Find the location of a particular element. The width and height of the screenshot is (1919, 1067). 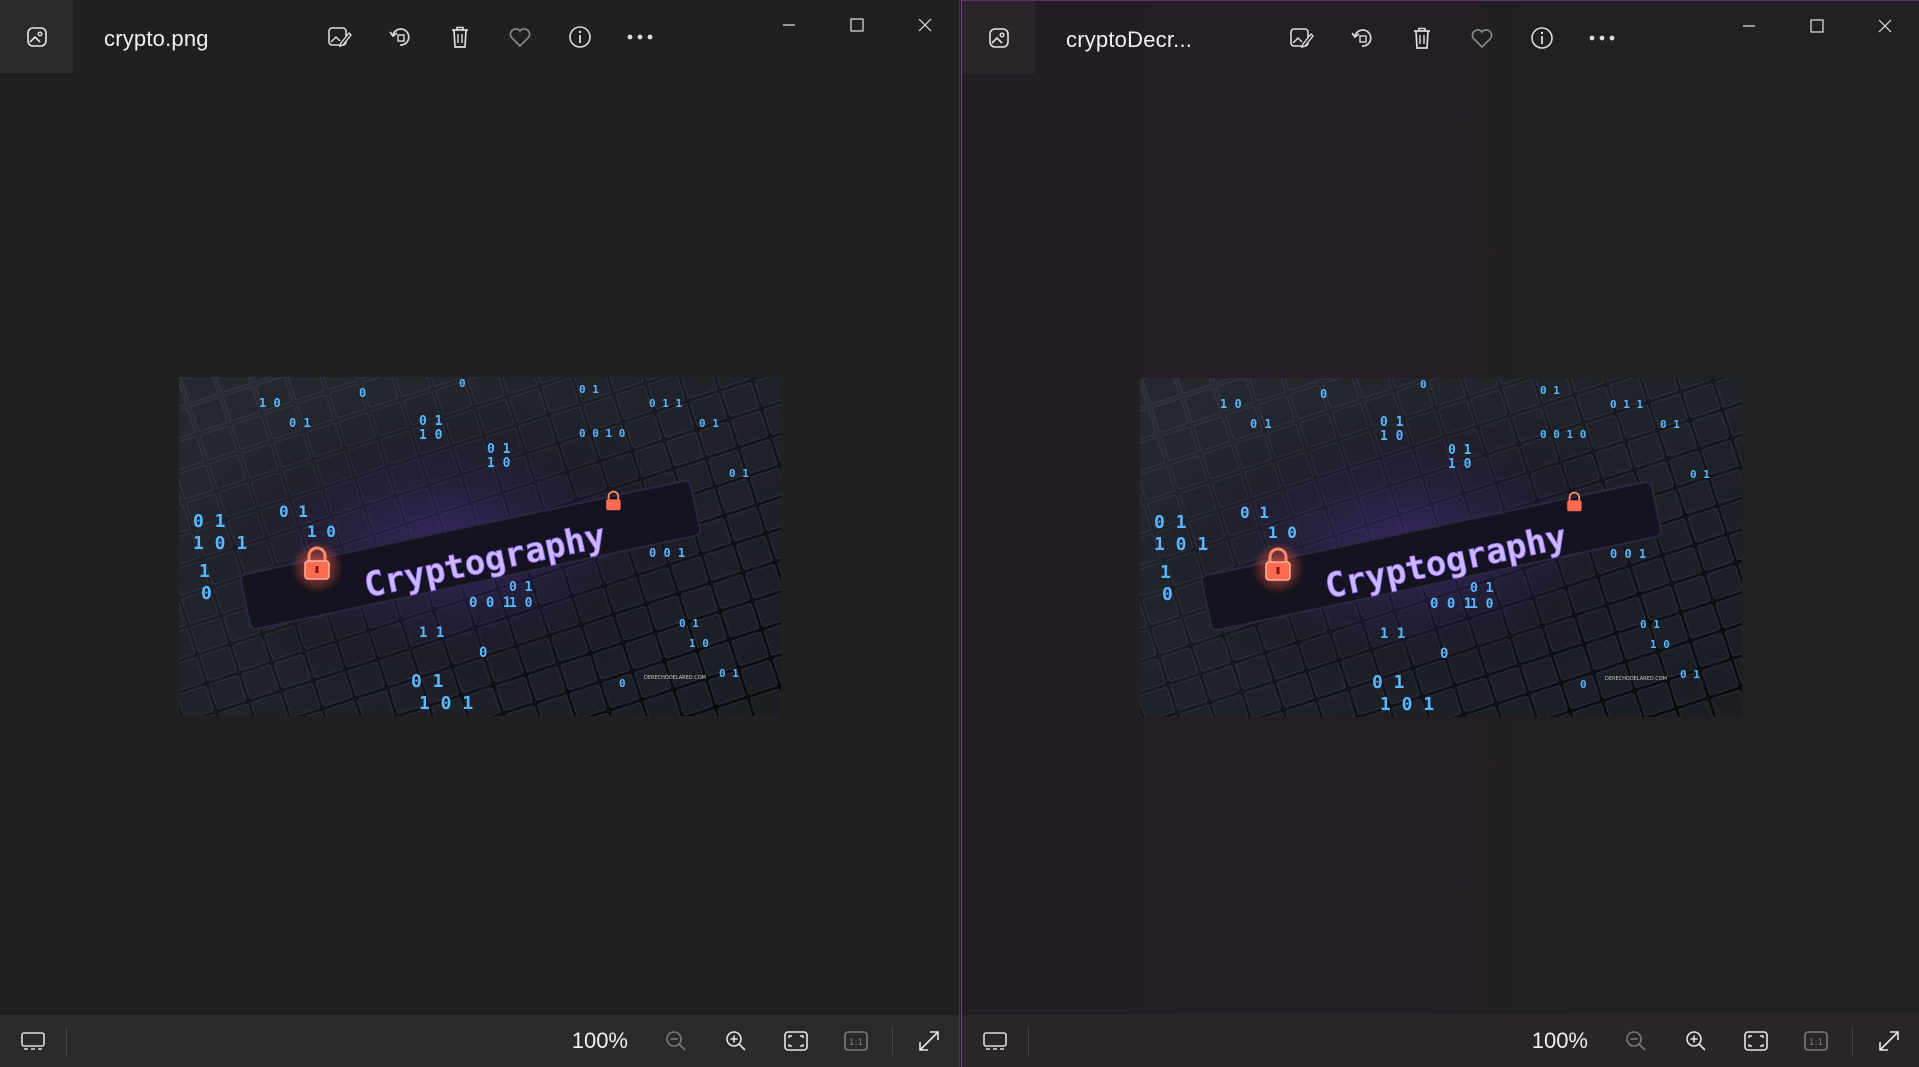

svg-text: 0 1 1 is located at coordinates (665, 403).